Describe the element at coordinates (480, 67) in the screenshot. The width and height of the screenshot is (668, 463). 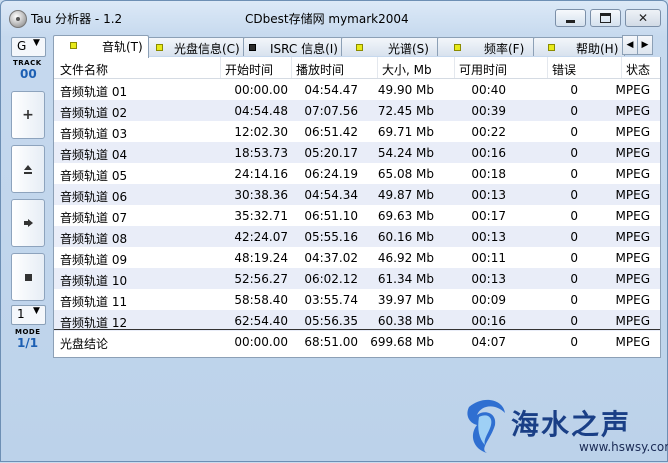
I see `column-header-available: 可用时间` at that location.